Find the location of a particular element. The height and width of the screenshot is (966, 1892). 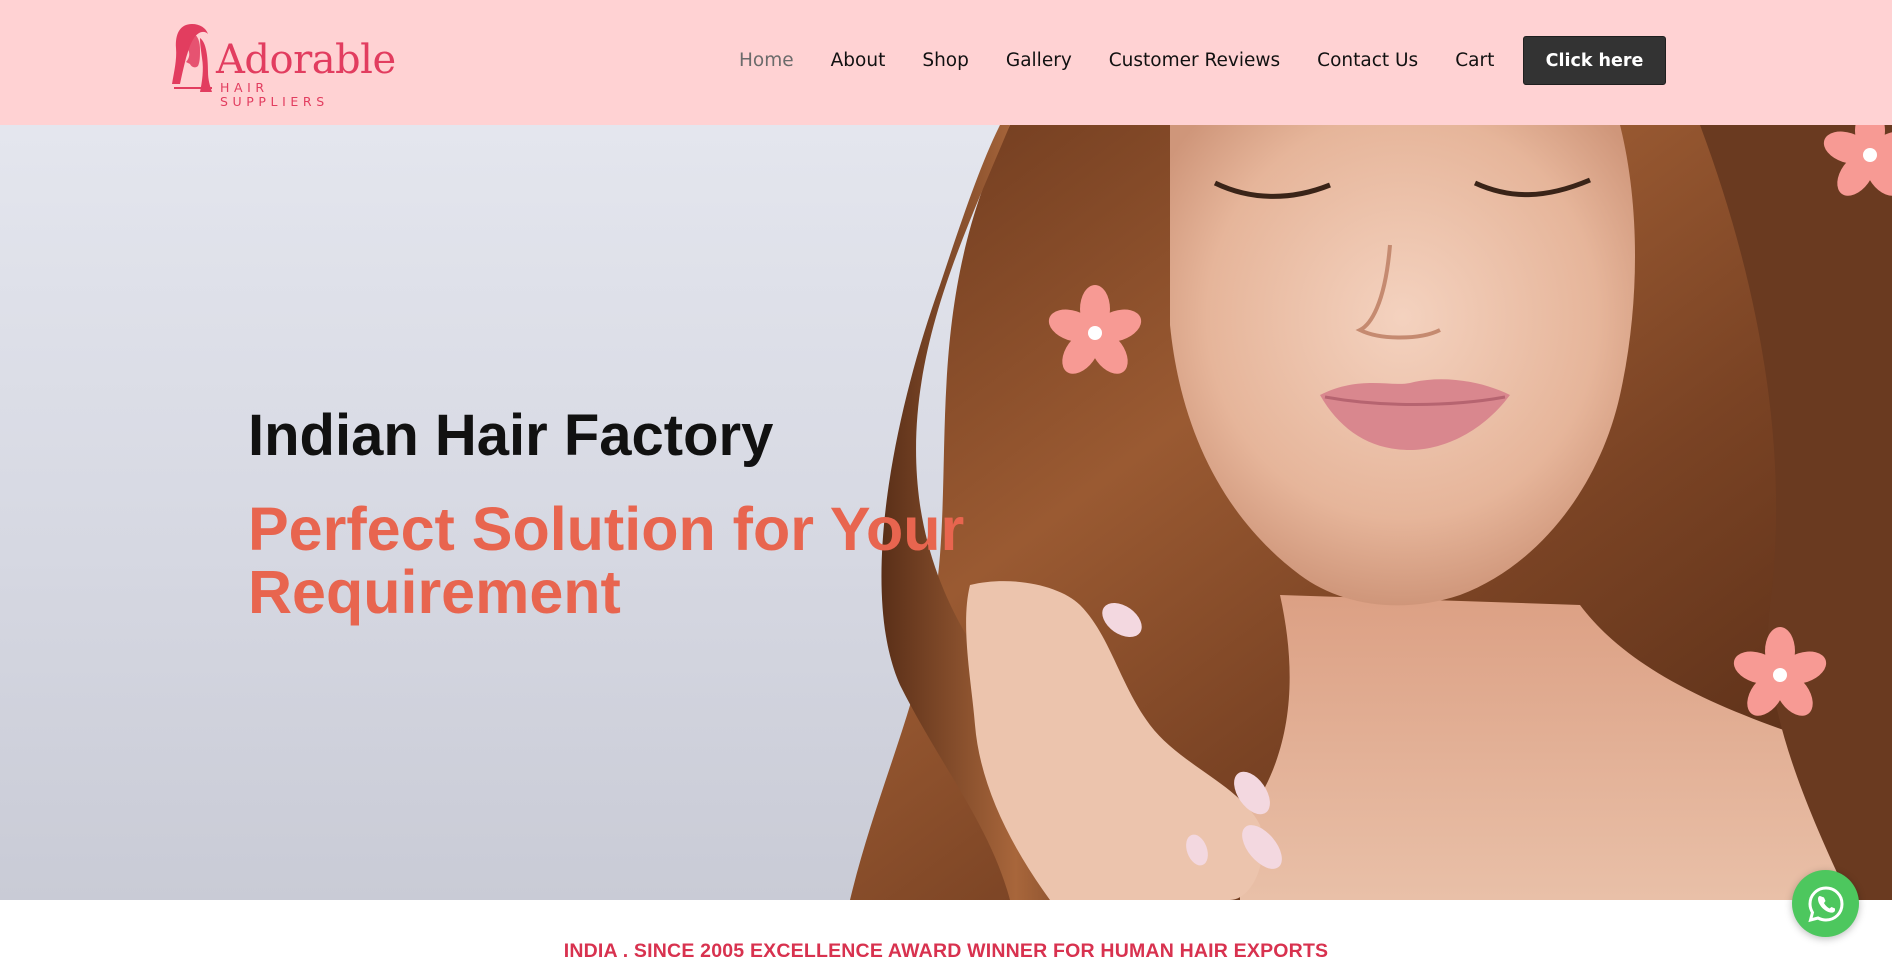

woman-silhouette-icon is located at coordinates (192, 58).